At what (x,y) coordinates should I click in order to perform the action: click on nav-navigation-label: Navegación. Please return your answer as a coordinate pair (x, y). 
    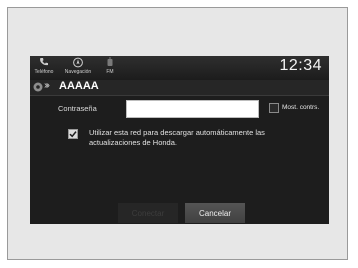
    Looking at the image, I should click on (78, 72).